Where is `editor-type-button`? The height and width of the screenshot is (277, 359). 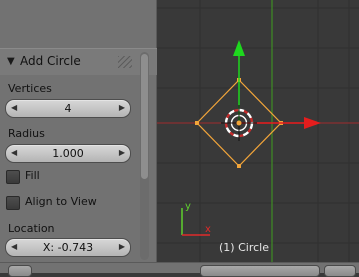
editor-type-button is located at coordinates (20, 271).